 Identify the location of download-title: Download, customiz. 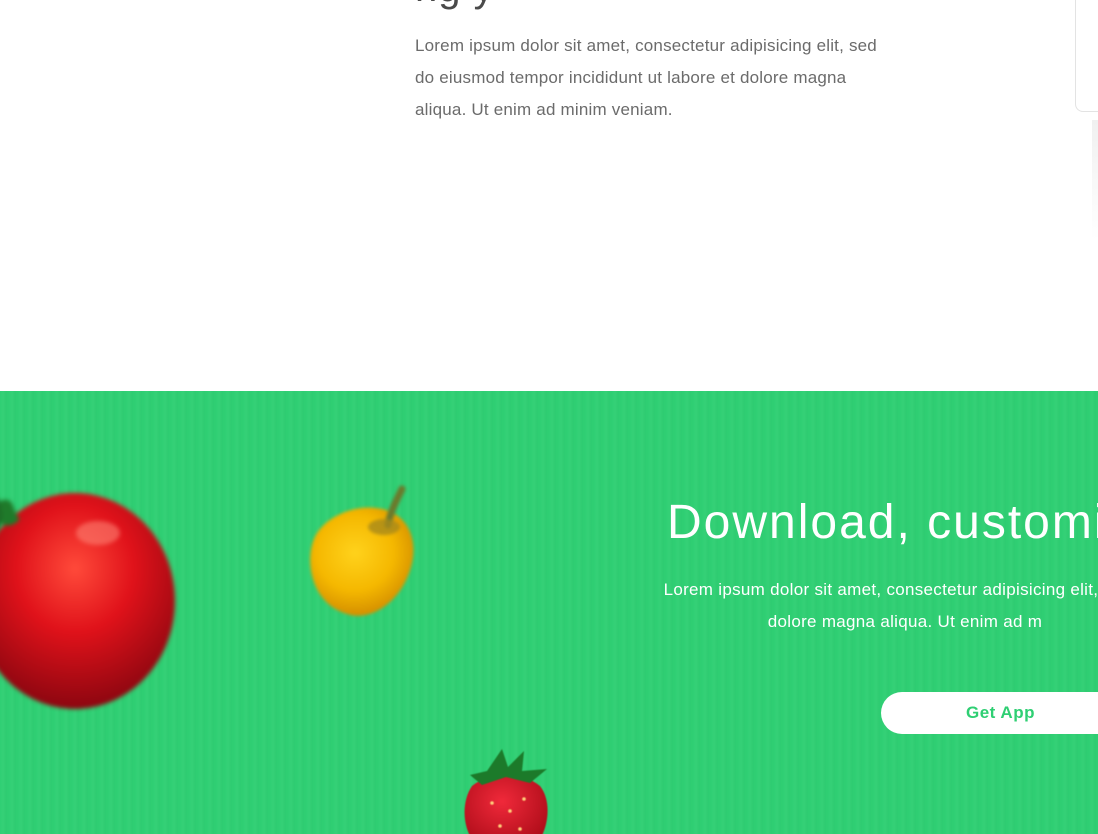
(882, 522).